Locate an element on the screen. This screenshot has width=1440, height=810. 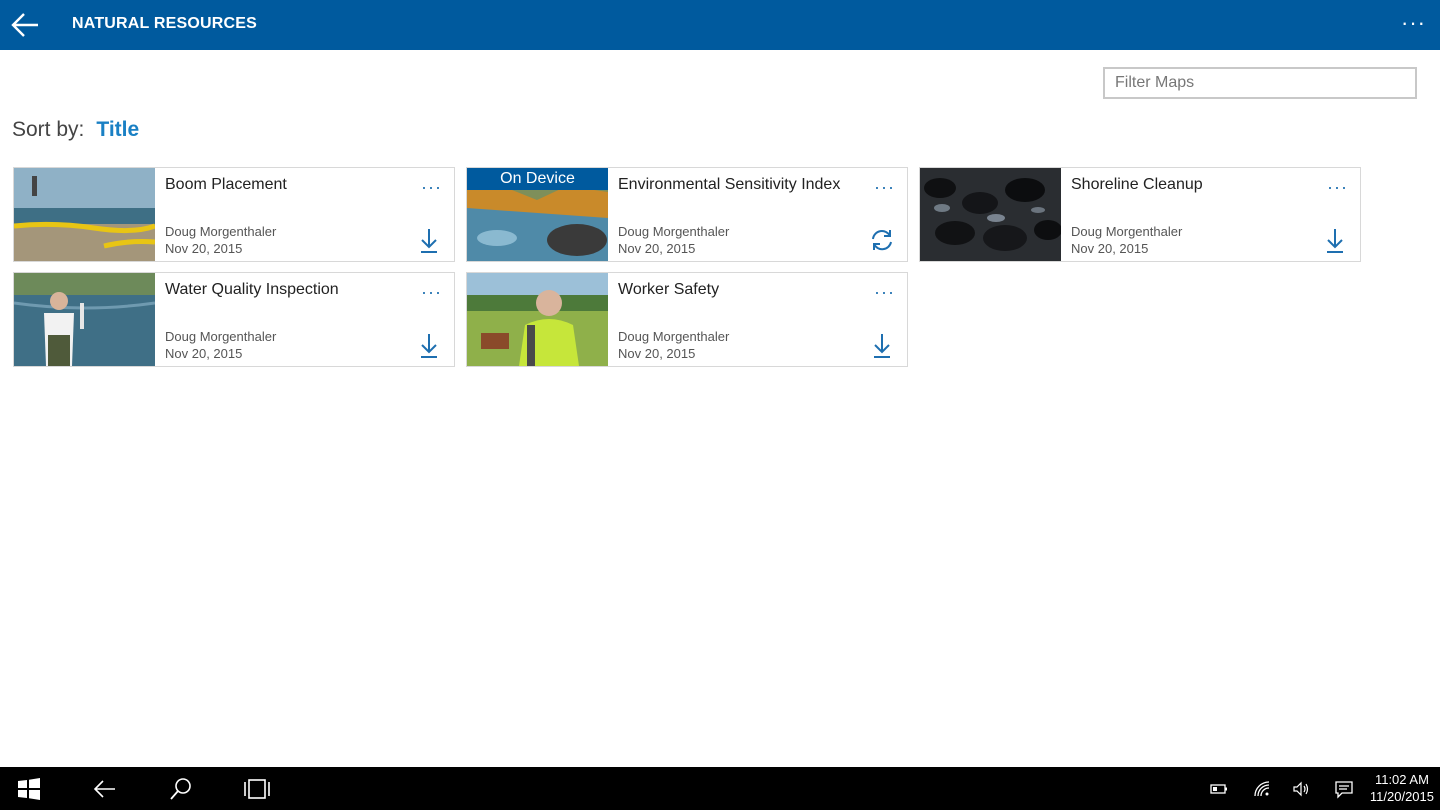
clock-time: 11:02 AM is located at coordinates (1401, 779).